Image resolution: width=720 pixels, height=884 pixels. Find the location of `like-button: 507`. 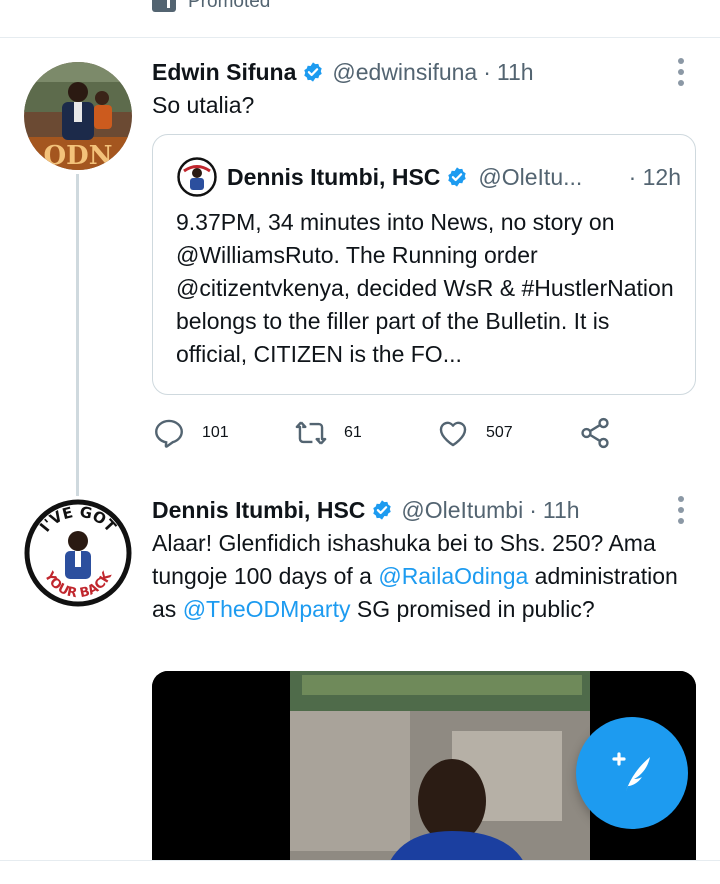

like-button: 507 is located at coordinates (474, 433).